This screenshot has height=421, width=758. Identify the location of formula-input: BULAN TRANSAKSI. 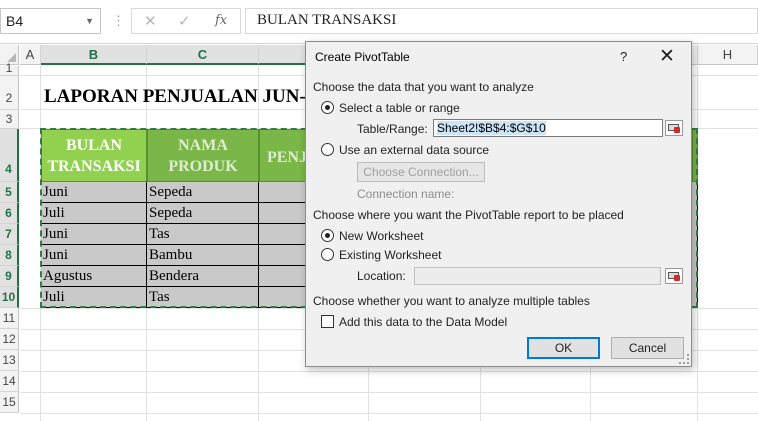
(501, 21).